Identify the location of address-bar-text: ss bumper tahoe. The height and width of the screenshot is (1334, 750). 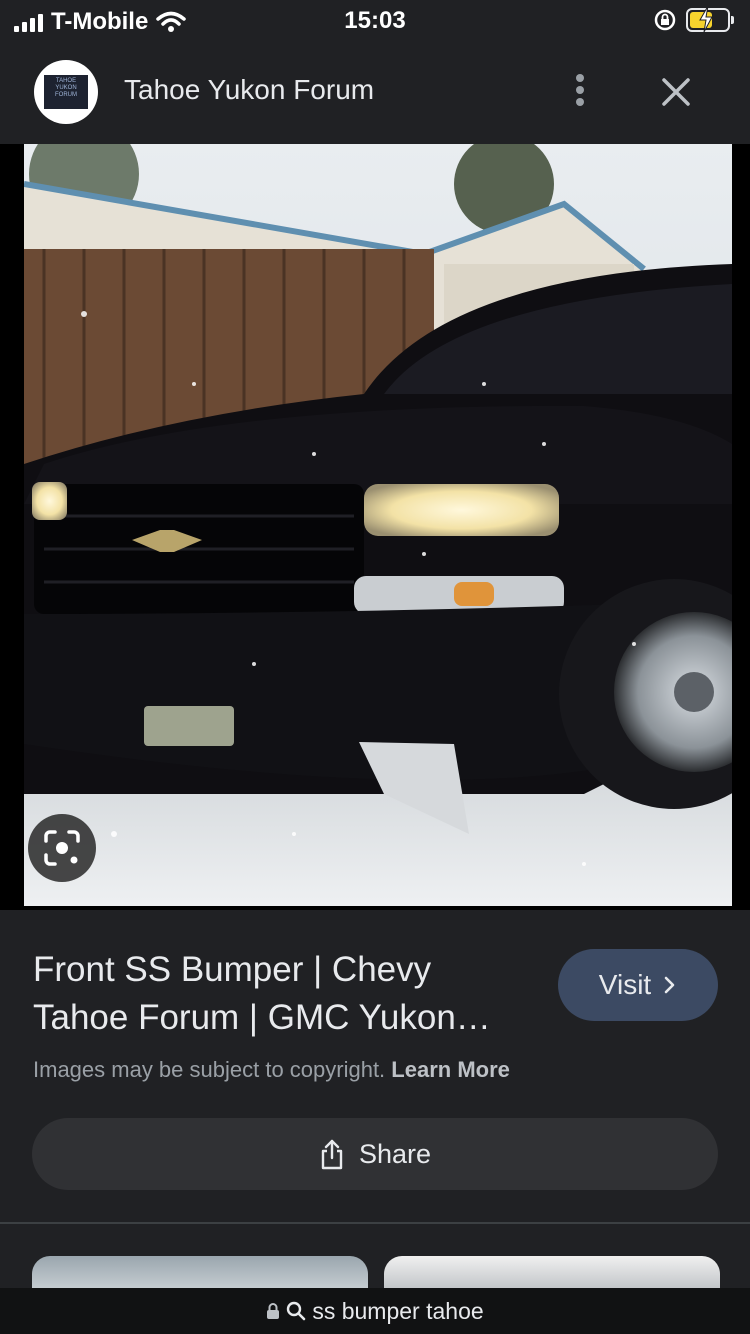
(398, 1310).